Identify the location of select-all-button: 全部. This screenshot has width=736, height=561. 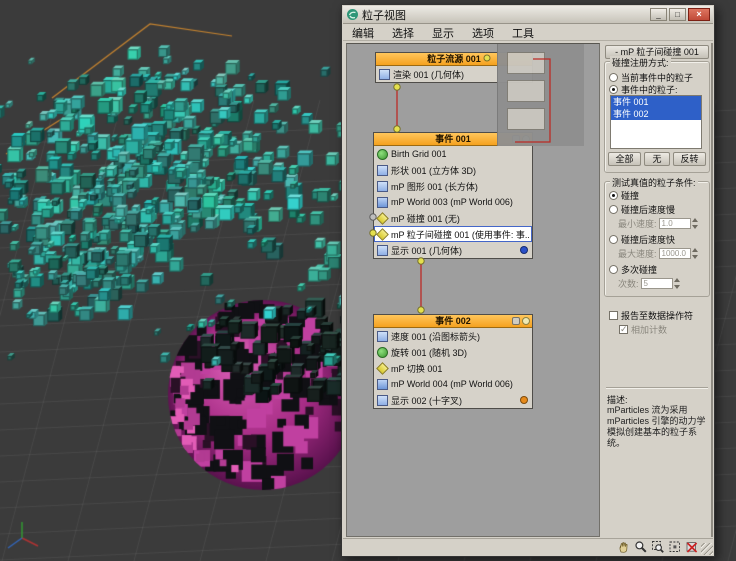
(624, 159).